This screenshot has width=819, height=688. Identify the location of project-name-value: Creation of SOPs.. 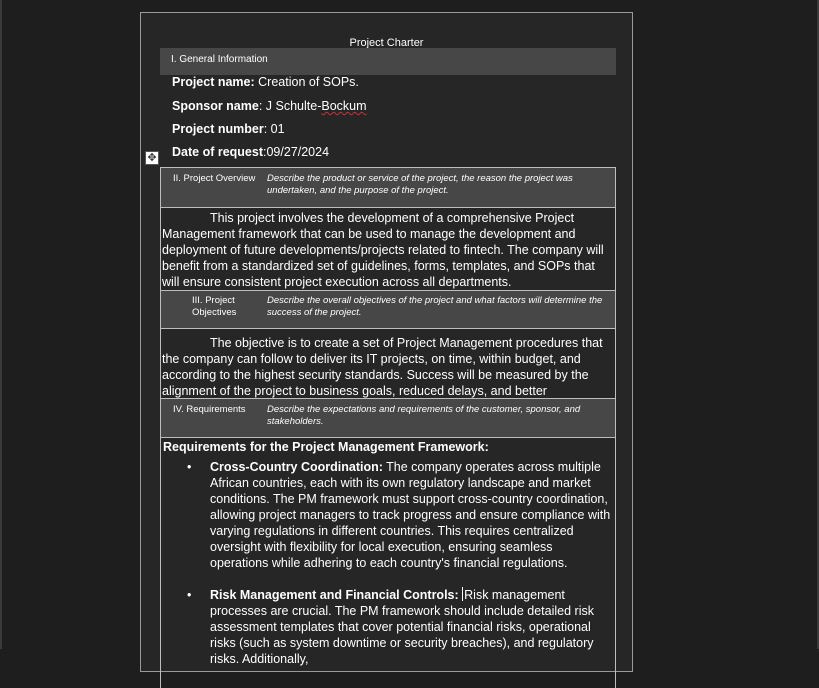
(306, 82).